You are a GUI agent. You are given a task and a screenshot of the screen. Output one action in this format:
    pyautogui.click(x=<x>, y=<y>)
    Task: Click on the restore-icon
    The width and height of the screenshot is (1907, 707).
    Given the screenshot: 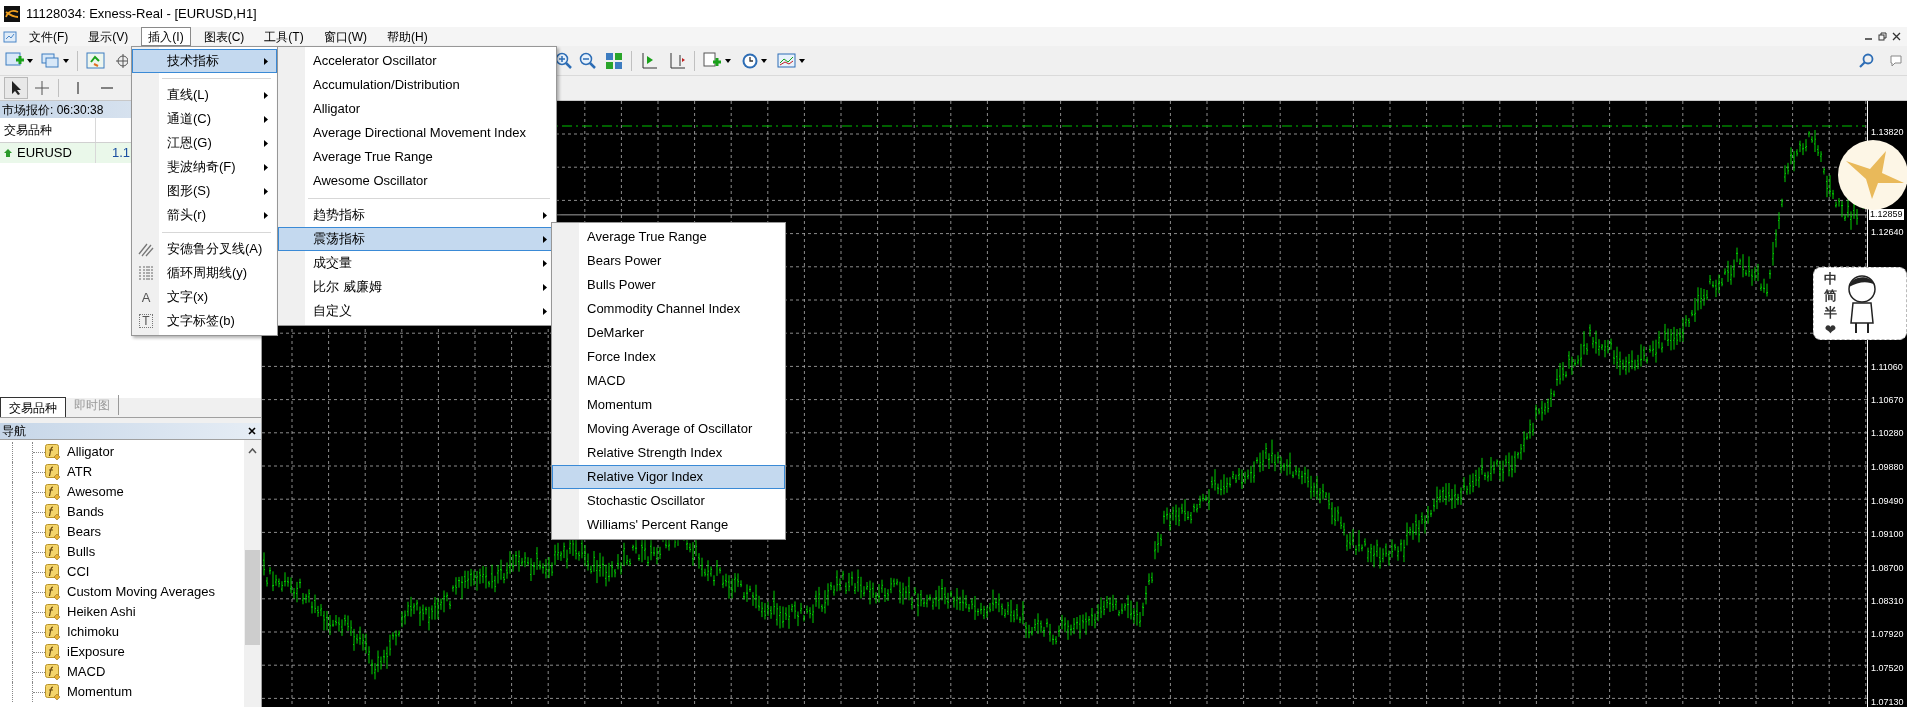 What is the action you would take?
    pyautogui.click(x=1882, y=36)
    